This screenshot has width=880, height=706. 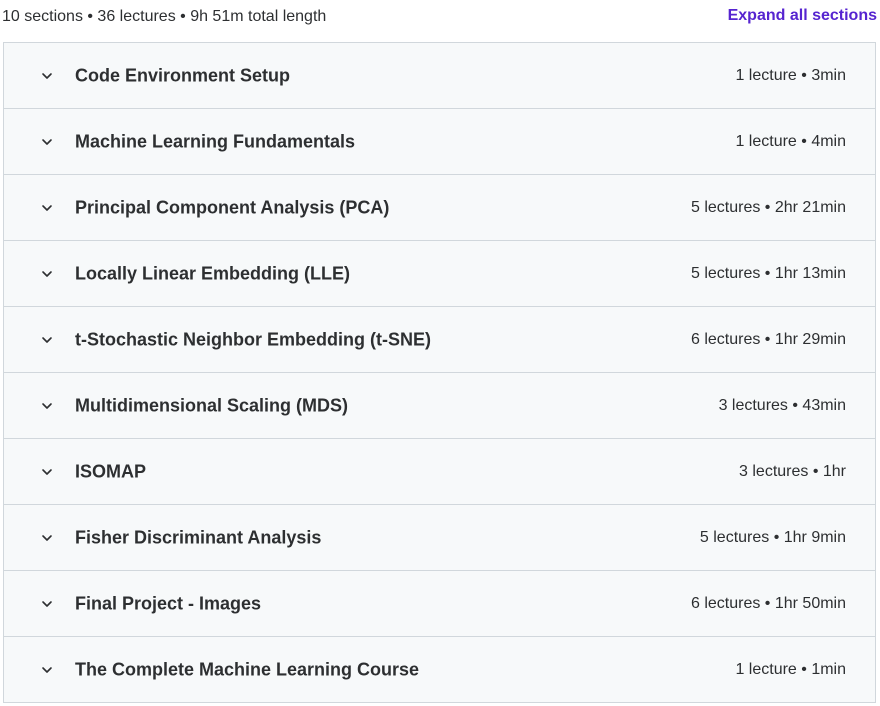 What do you see at coordinates (768, 273) in the screenshot?
I see `section-lecture-info: 5 lectures • 1hr 13min` at bounding box center [768, 273].